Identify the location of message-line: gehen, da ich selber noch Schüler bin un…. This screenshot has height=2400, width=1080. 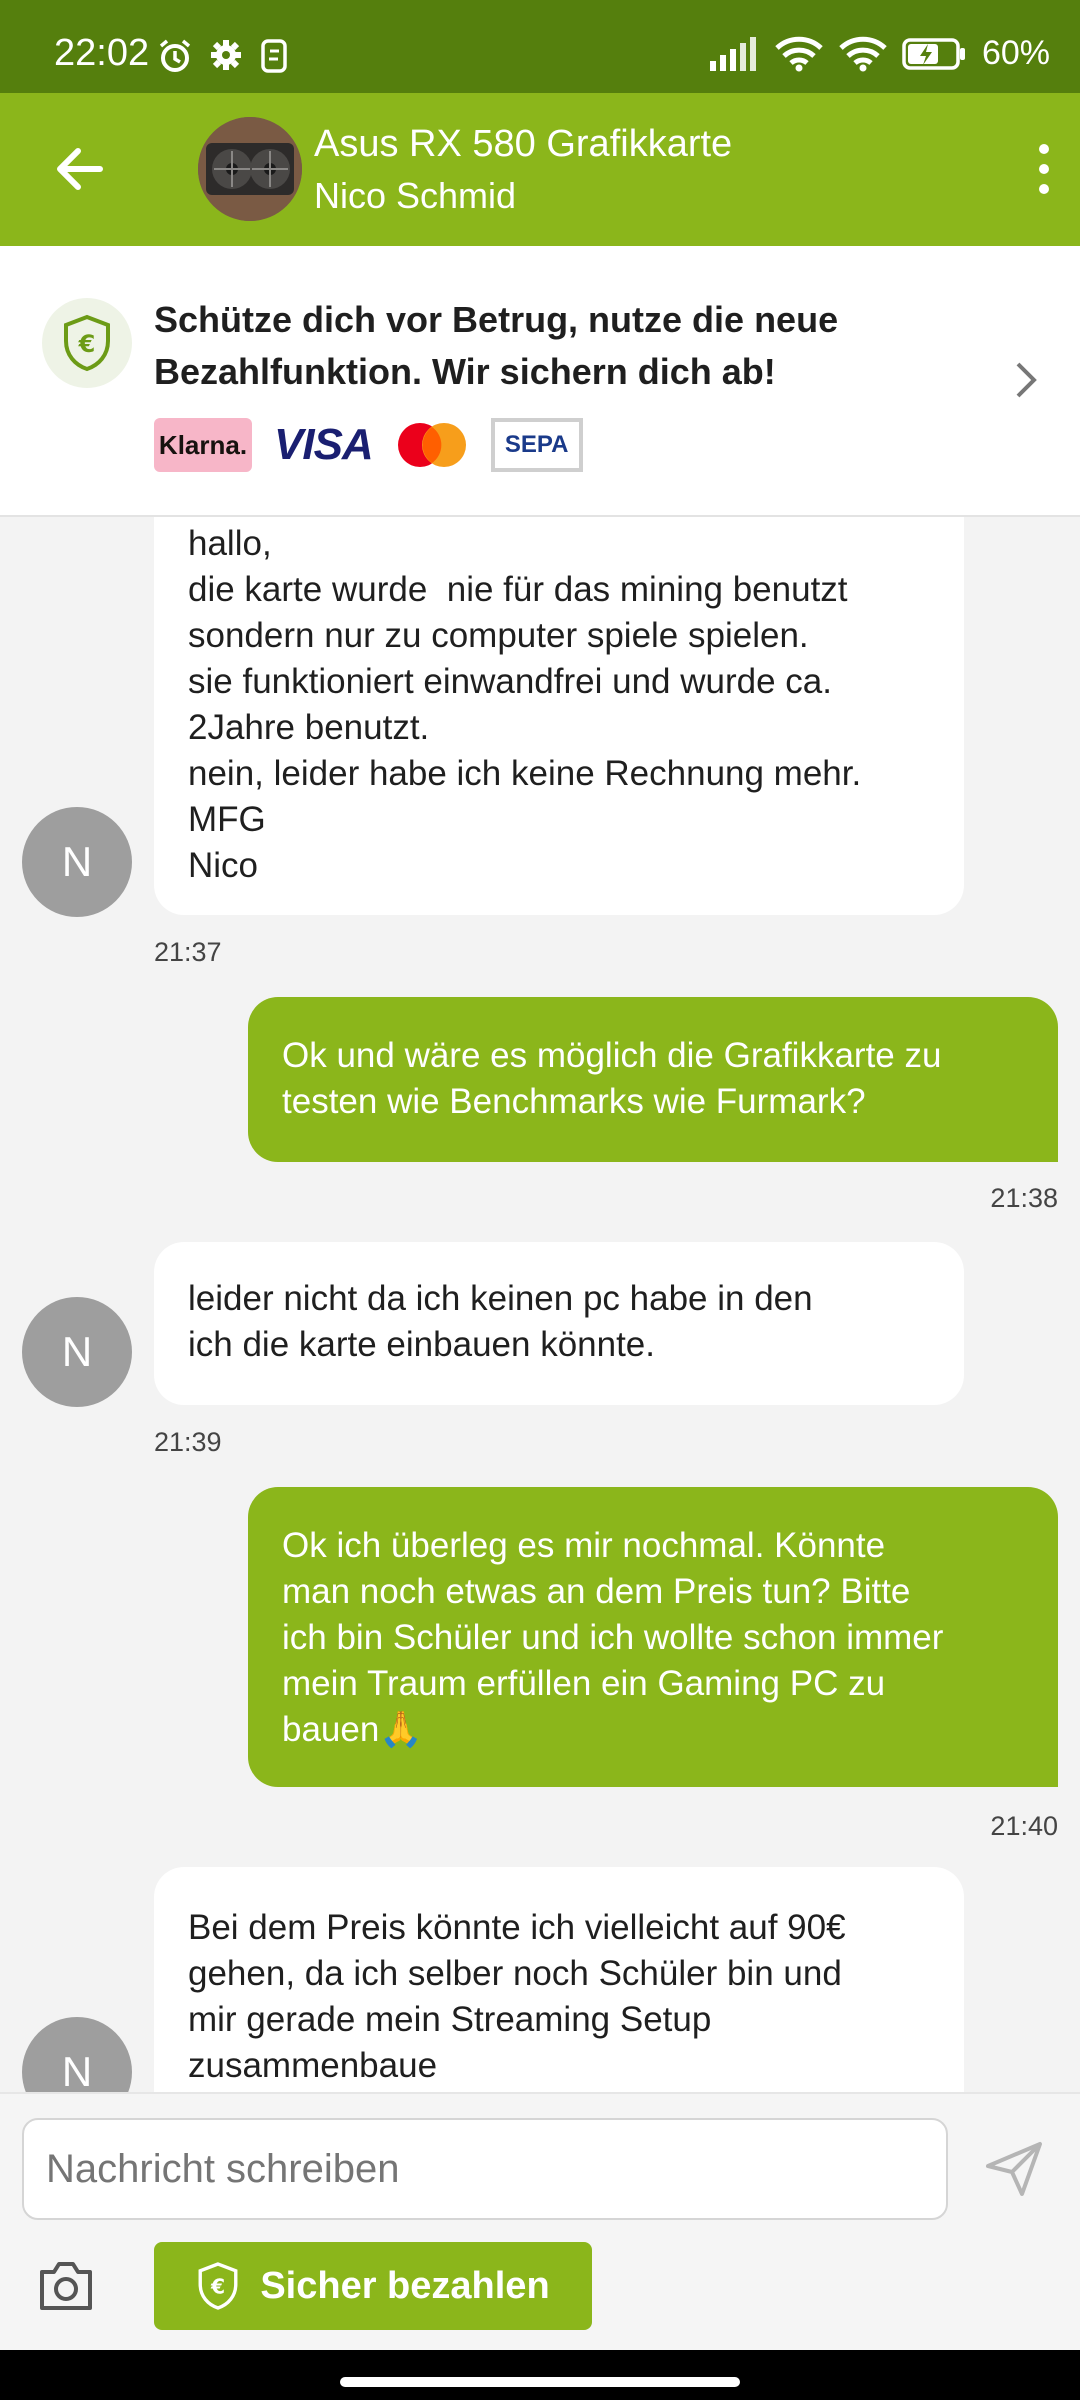
(515, 1973).